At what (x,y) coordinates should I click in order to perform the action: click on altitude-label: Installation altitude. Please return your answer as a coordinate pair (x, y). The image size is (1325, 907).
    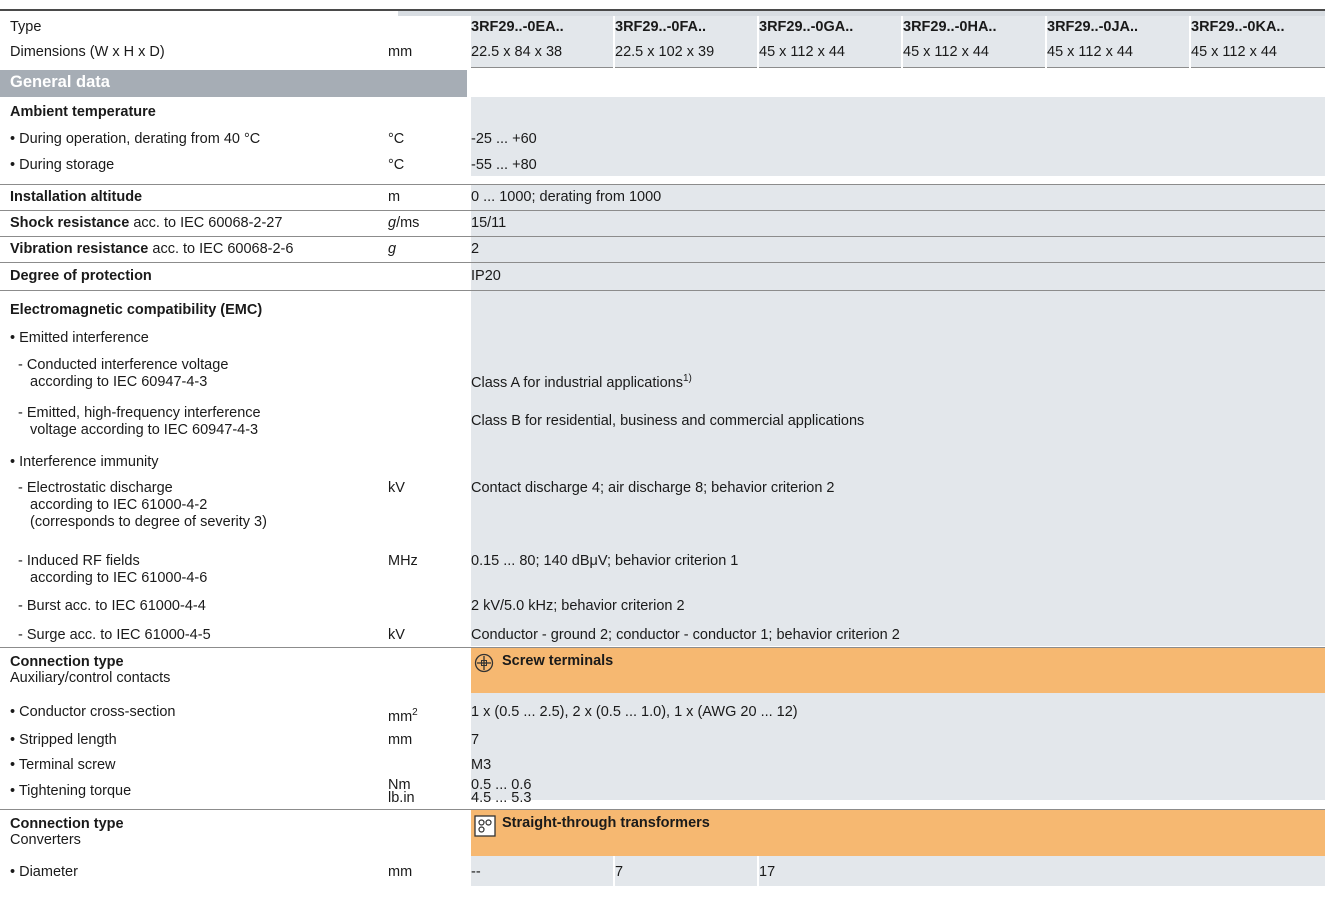
    Looking at the image, I should click on (76, 197).